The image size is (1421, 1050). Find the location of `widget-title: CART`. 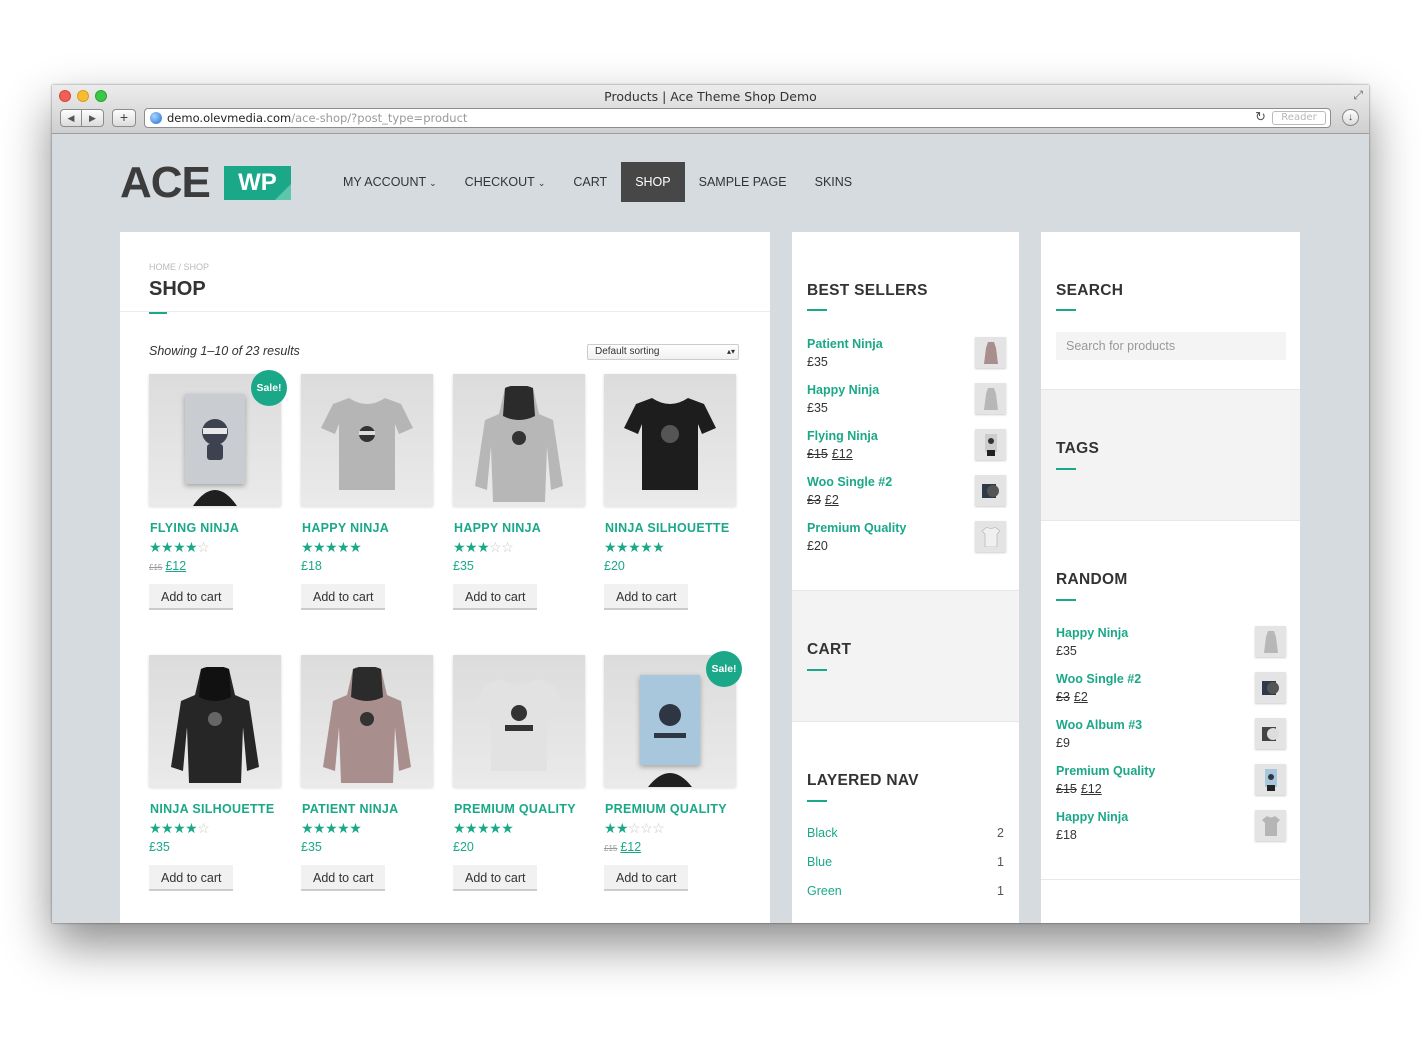

widget-title: CART is located at coordinates (829, 649).